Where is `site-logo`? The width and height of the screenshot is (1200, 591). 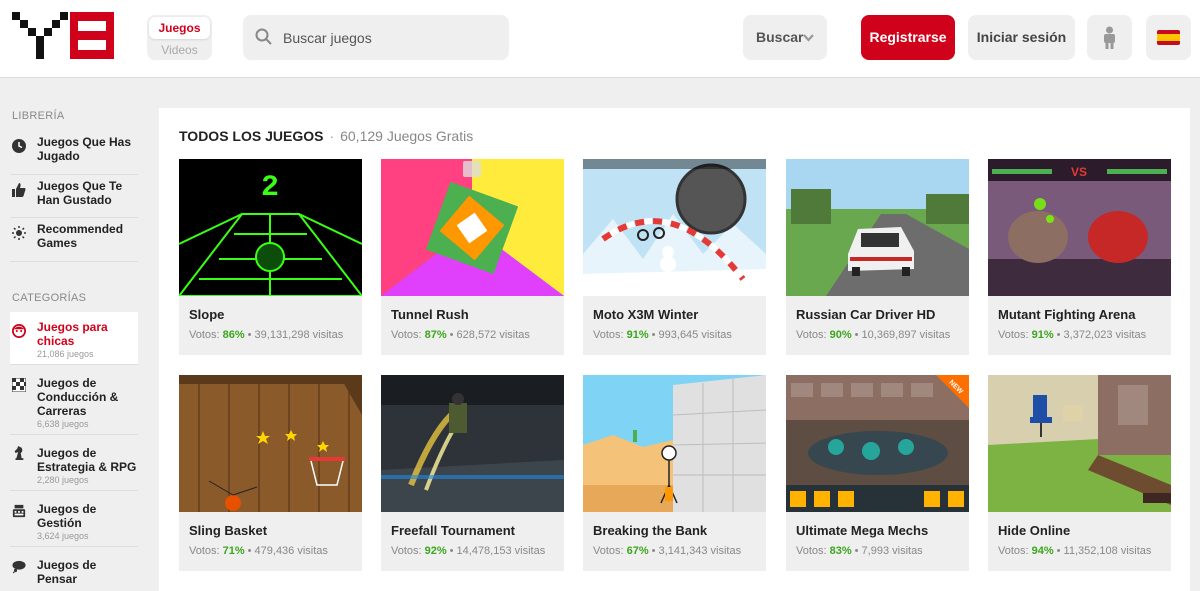 site-logo is located at coordinates (63, 35).